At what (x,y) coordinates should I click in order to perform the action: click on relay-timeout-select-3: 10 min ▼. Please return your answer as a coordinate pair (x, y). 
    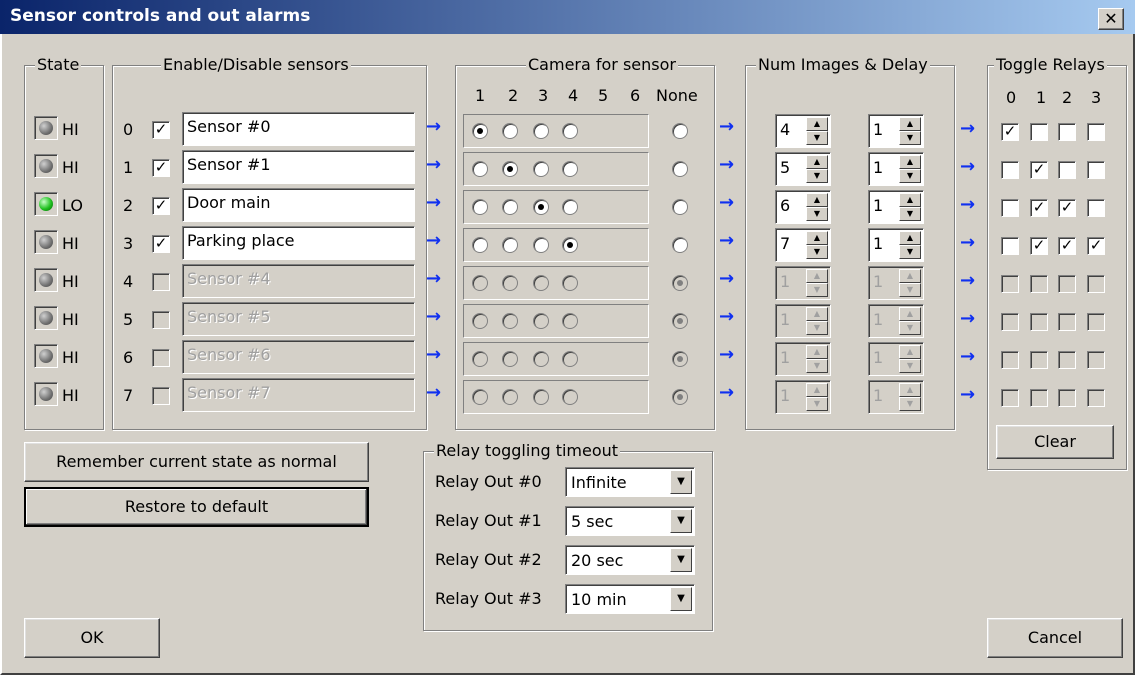
    Looking at the image, I should click on (630, 599).